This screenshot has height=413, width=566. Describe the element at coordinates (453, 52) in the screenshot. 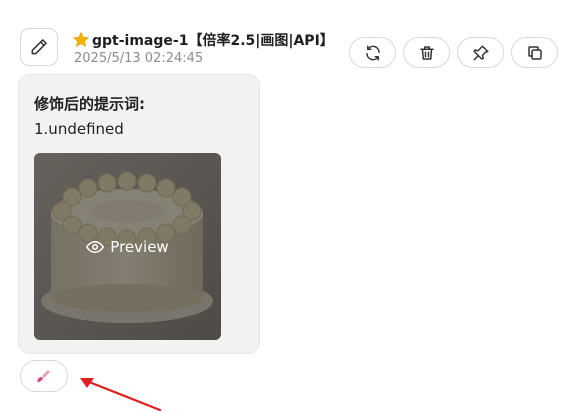

I see `message-actions` at that location.